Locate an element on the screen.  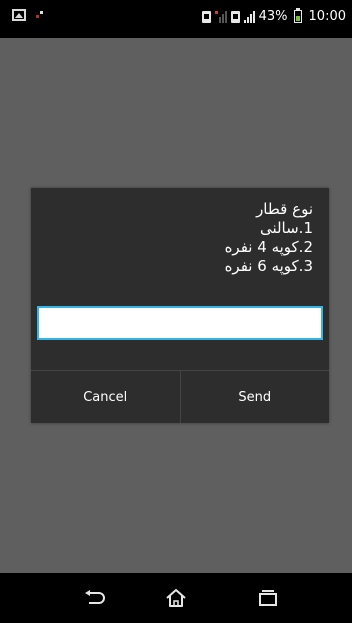
battery-percent: 43% is located at coordinates (273, 16).